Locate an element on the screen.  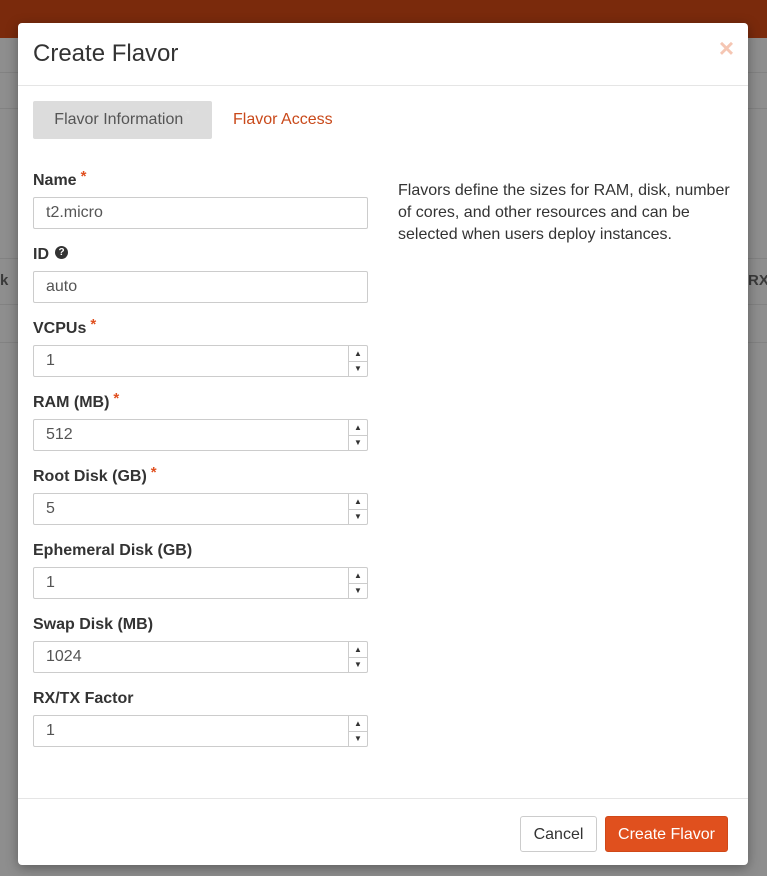
ephemeral-disk-field: Ephemeral Disk (GB) 1 ▲ ▼ is located at coordinates (200, 570).